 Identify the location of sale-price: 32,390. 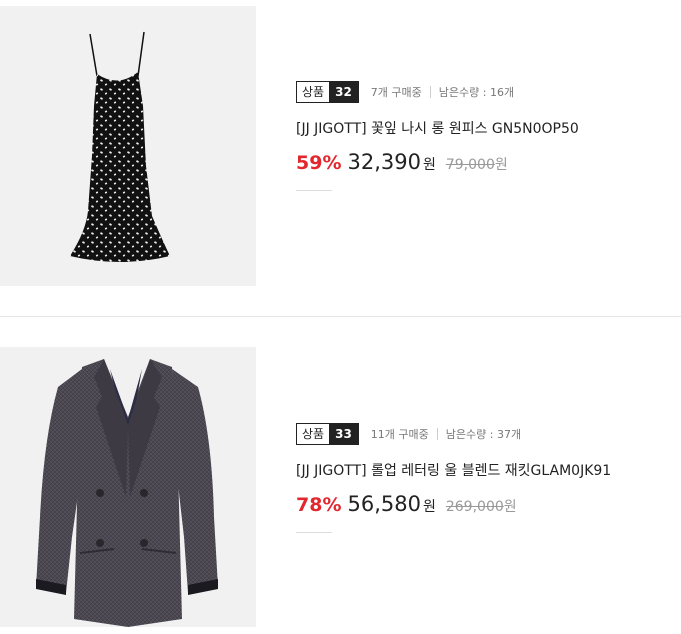
(384, 162).